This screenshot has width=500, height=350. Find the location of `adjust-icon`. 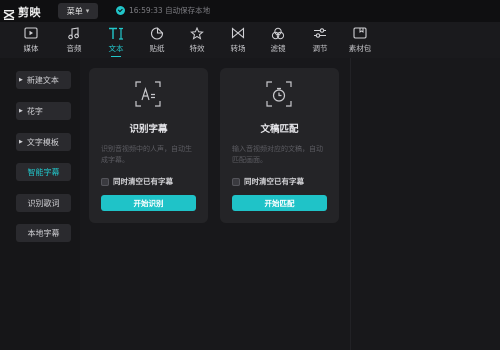

adjust-icon is located at coordinates (320, 33).